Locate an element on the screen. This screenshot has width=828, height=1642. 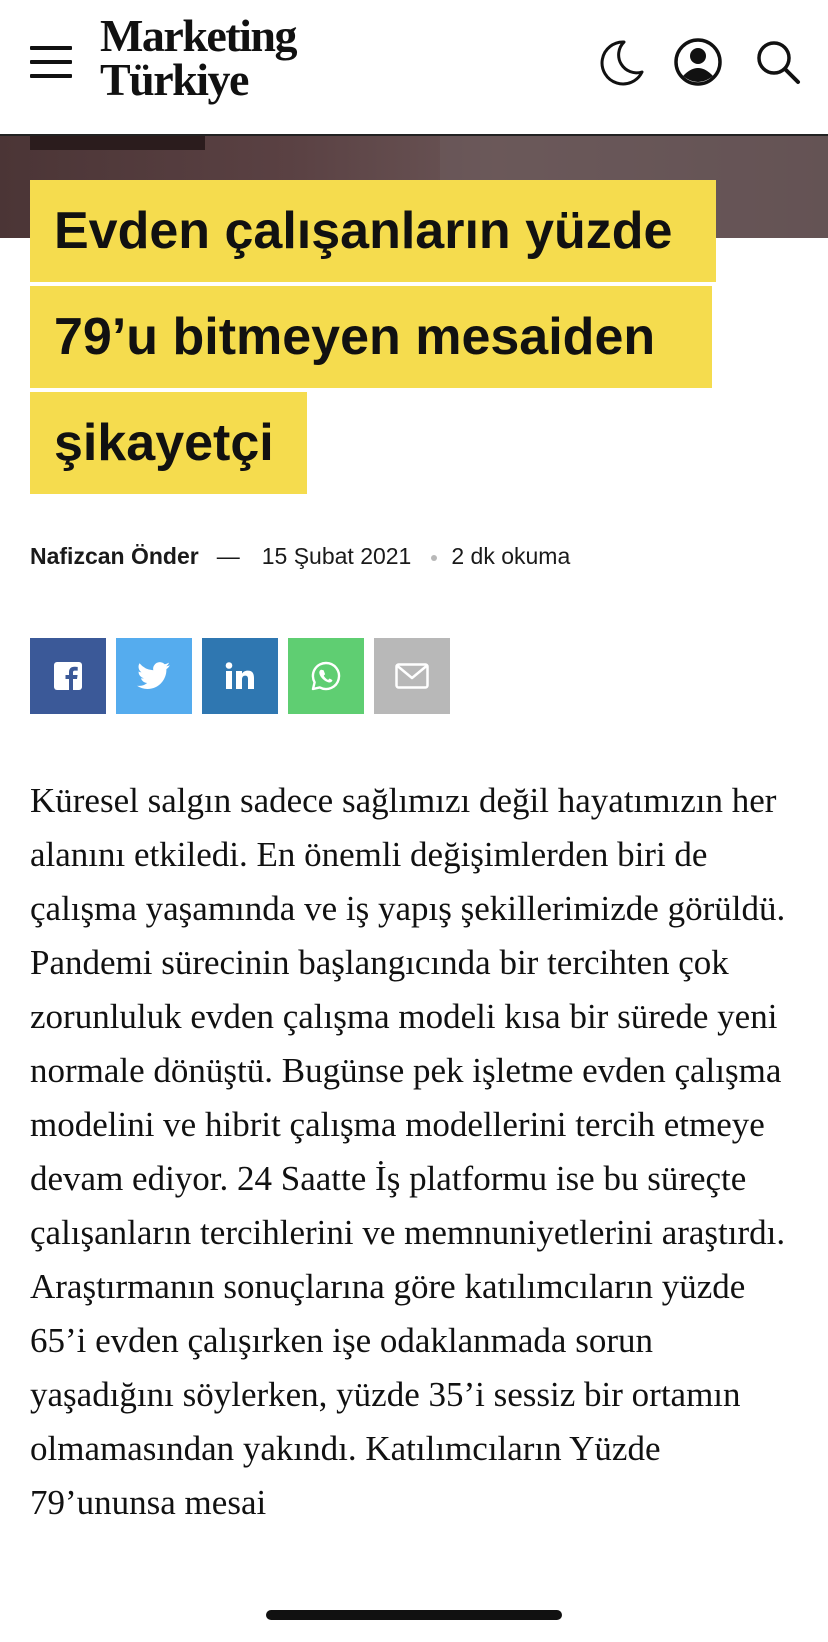
title-line-3: şikayetçi is located at coordinates (168, 443).